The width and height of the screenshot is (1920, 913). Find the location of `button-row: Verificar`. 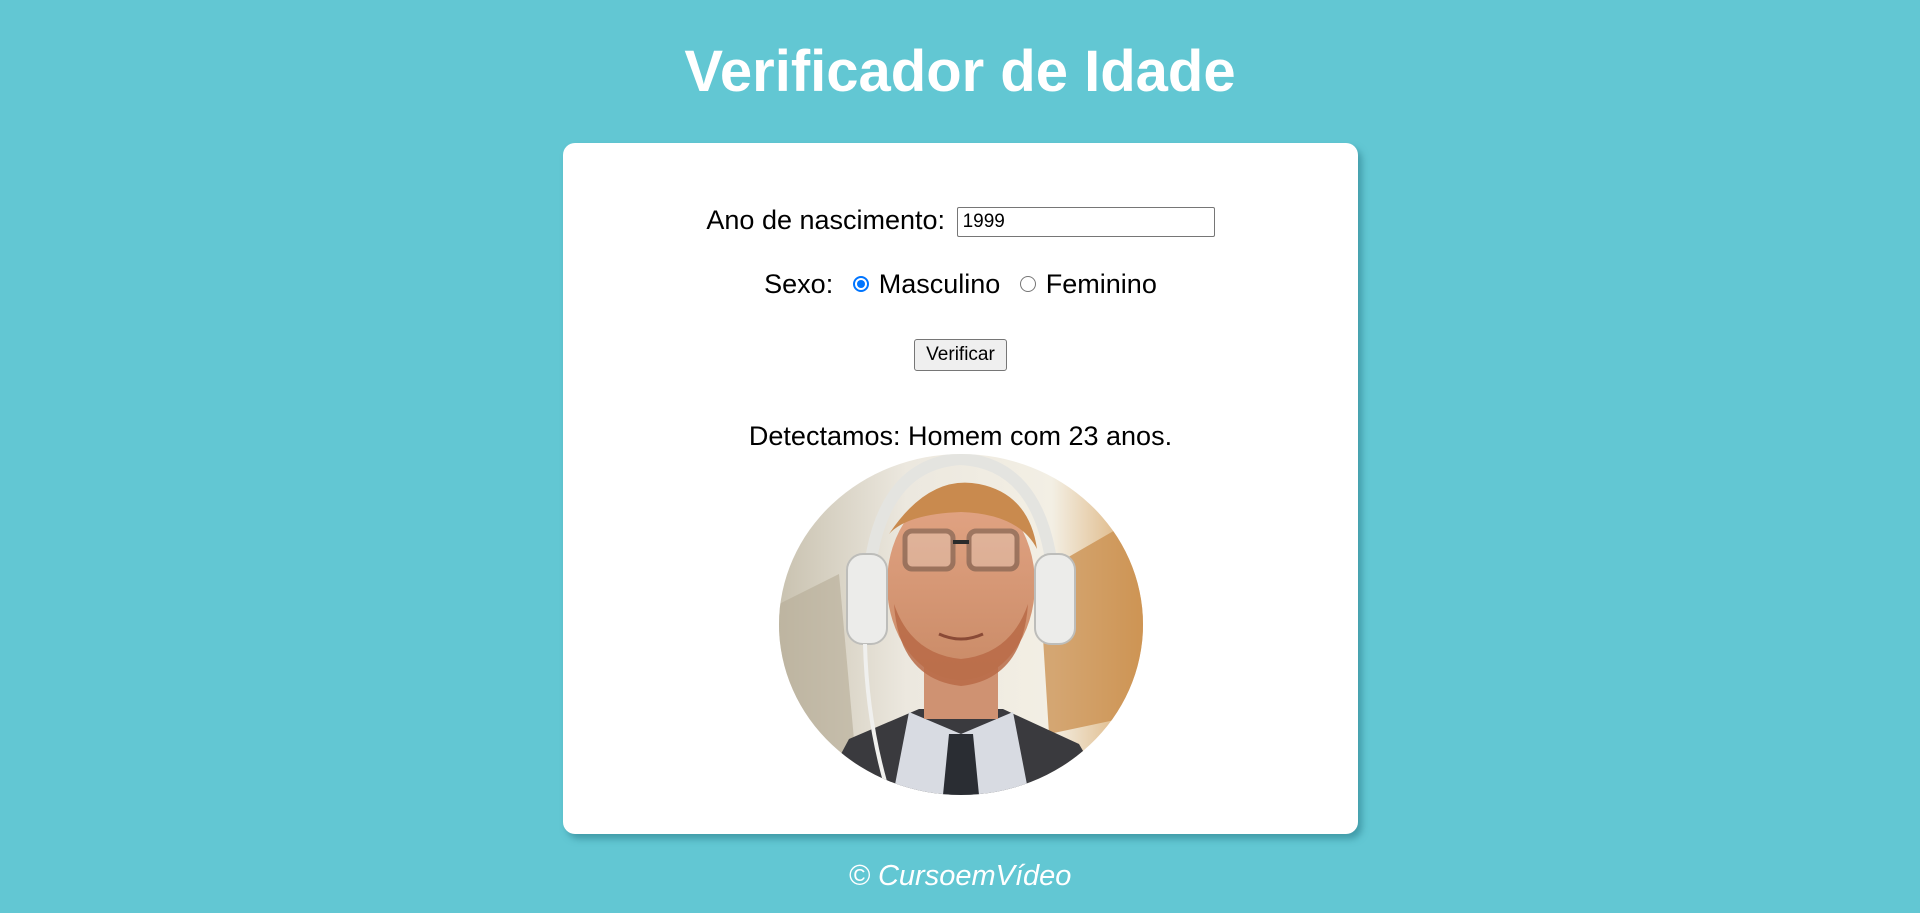

button-row: Verificar is located at coordinates (960, 353).